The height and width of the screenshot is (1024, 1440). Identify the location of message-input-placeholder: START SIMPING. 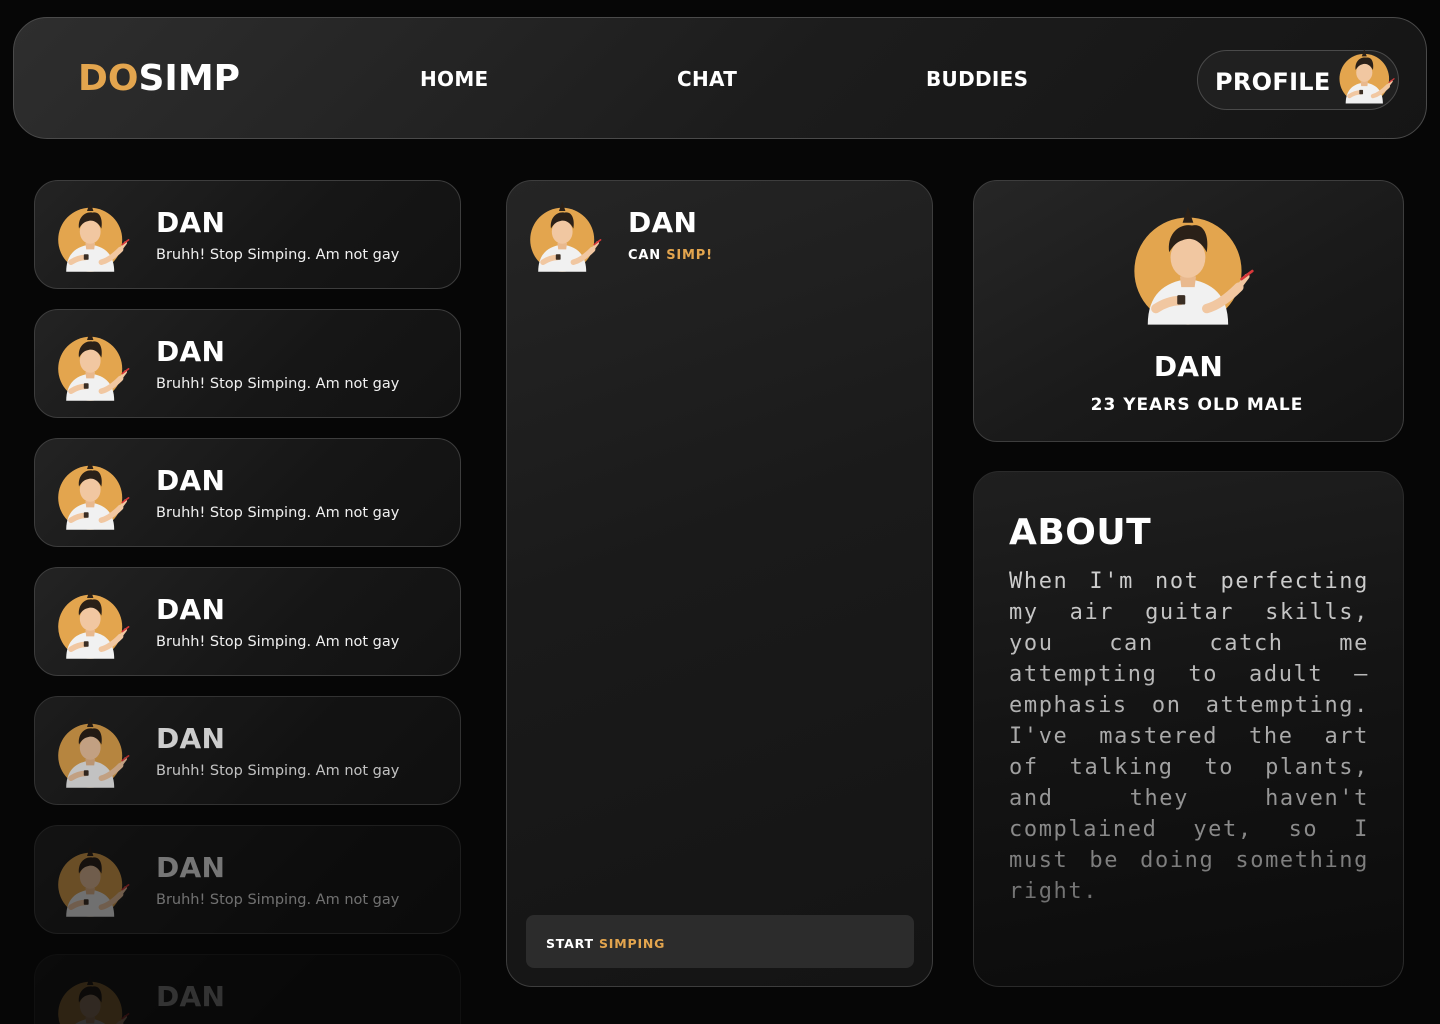
(605, 943).